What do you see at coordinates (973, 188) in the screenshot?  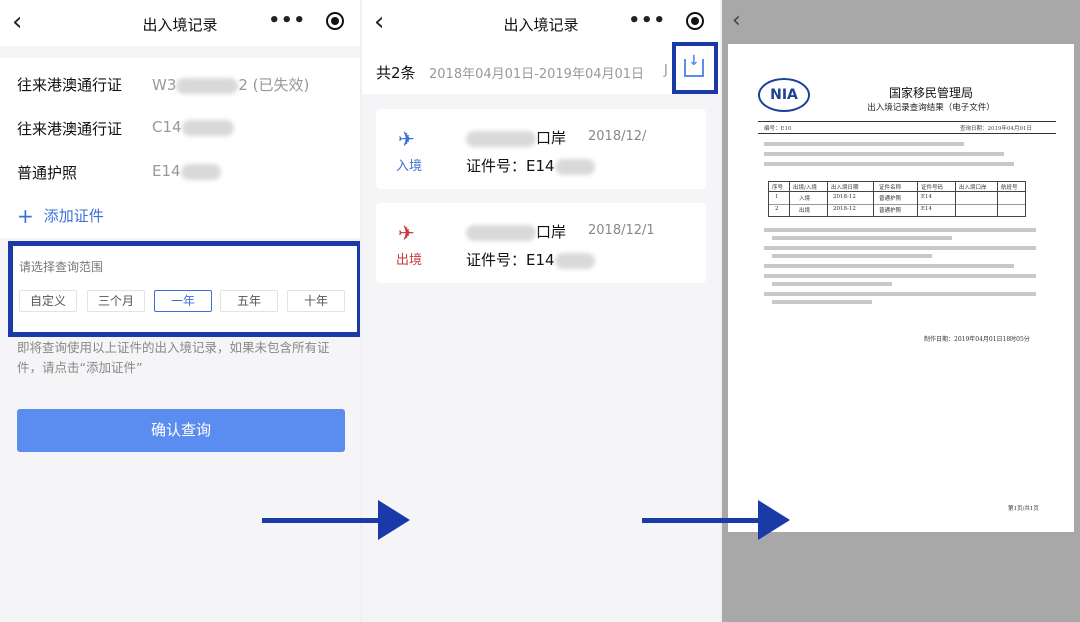 I see `table-header-cell: 出入境口岸` at bounding box center [973, 188].